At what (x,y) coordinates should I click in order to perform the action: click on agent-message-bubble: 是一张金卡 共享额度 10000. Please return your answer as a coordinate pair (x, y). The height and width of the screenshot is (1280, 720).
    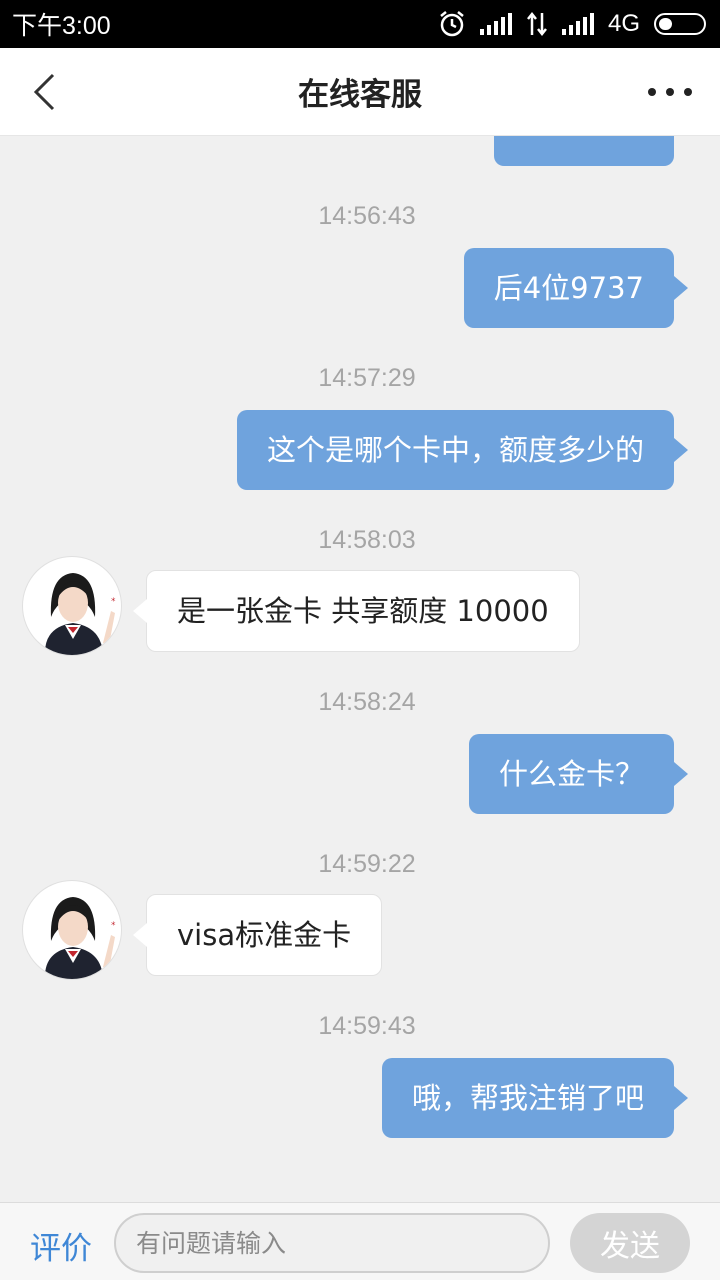
    Looking at the image, I should click on (356, 611).